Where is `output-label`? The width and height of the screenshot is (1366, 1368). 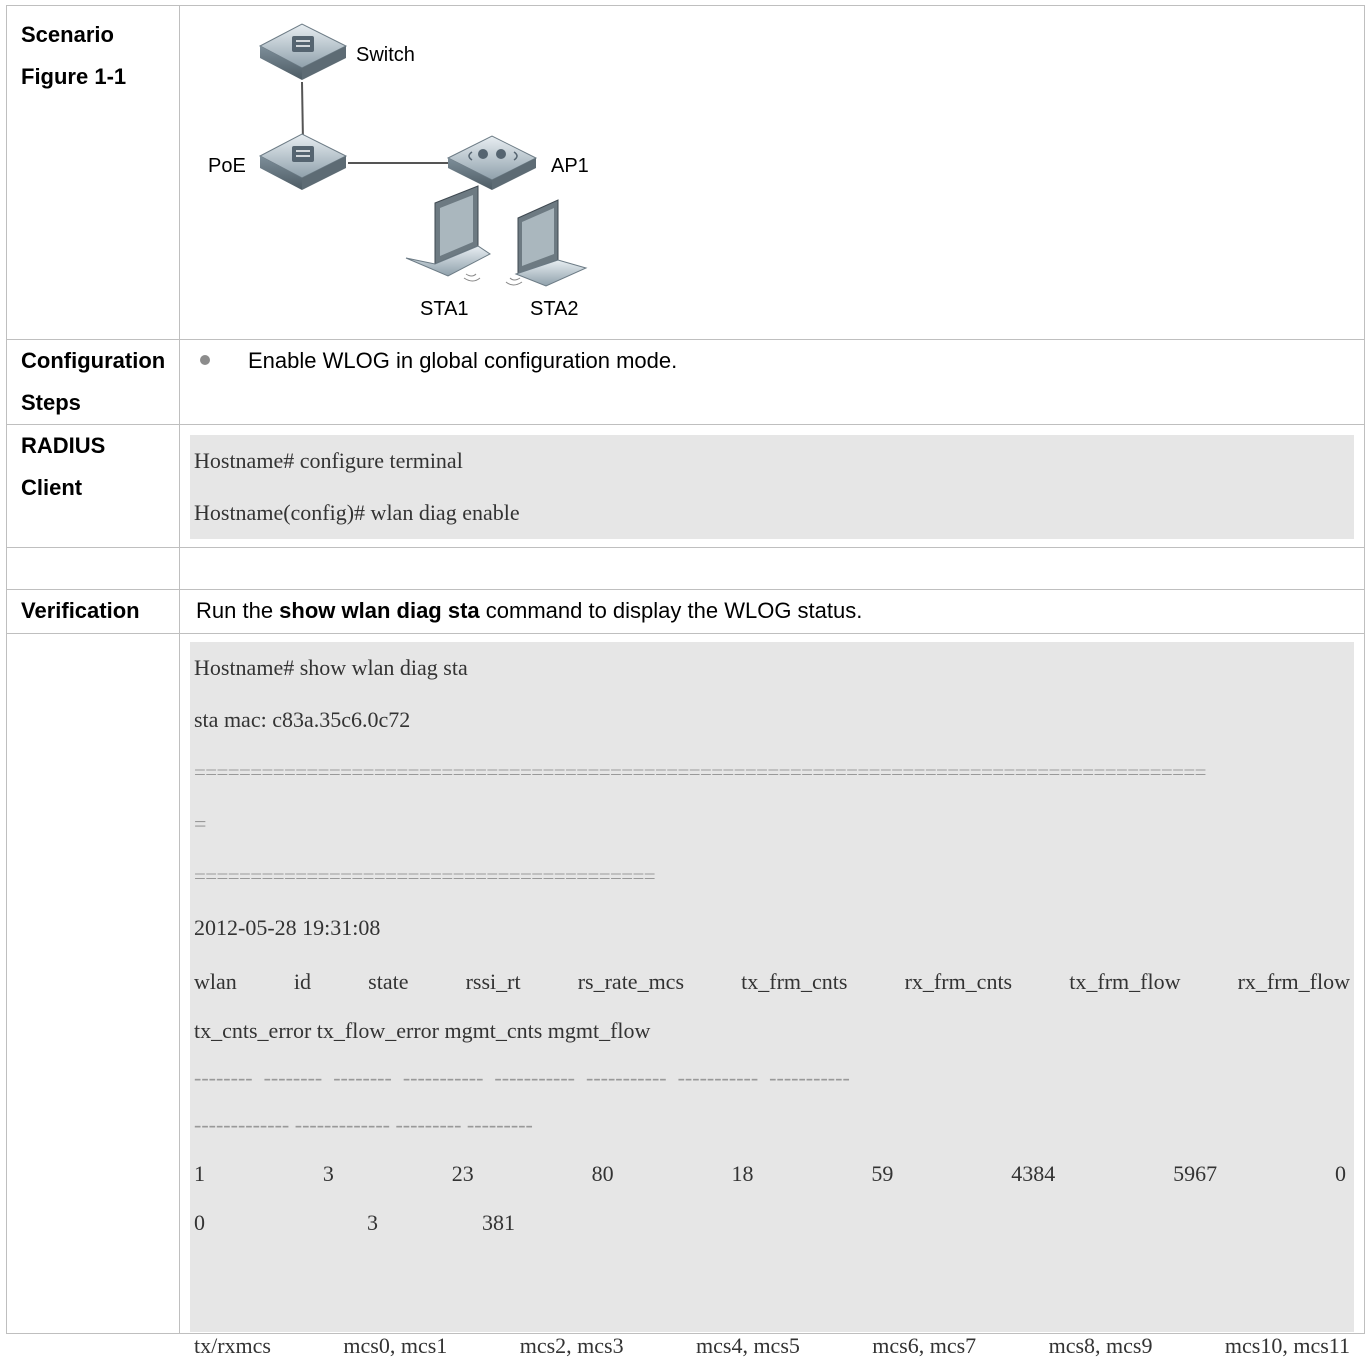 output-label is located at coordinates (93, 983).